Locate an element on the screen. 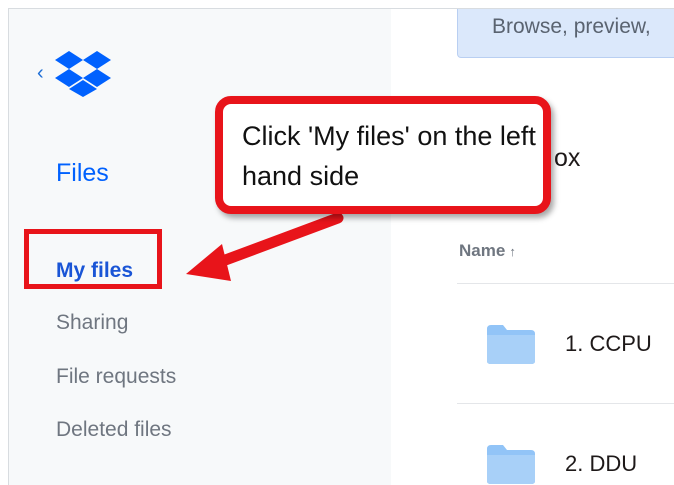 The width and height of the screenshot is (674, 485). dropbox-logo-icon is located at coordinates (83, 73).